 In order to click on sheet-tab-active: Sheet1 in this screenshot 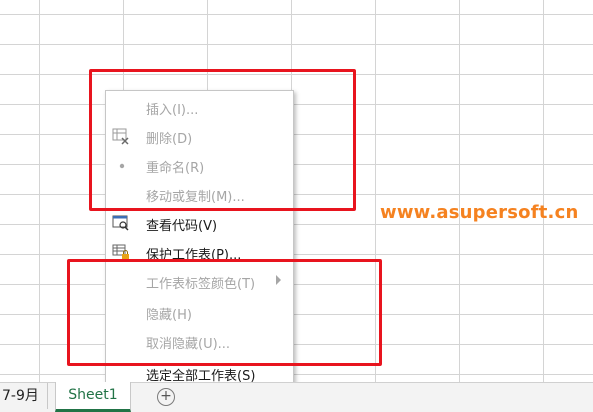, I will do `click(93, 397)`.